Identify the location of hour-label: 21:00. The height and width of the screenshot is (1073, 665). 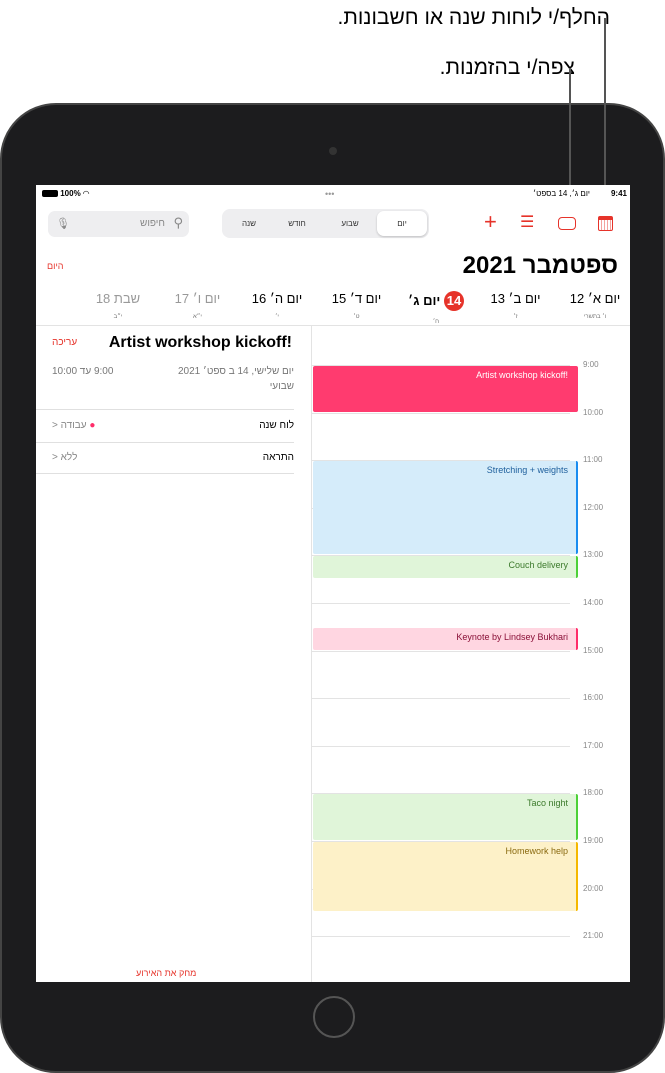
(593, 936).